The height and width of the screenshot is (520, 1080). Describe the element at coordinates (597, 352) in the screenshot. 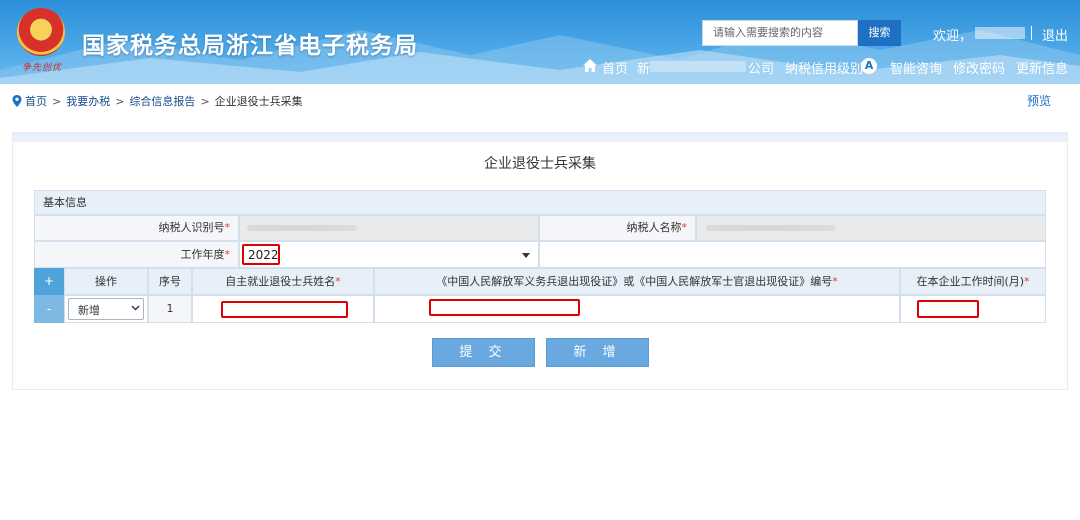

I see `add-button: 新 增` at that location.